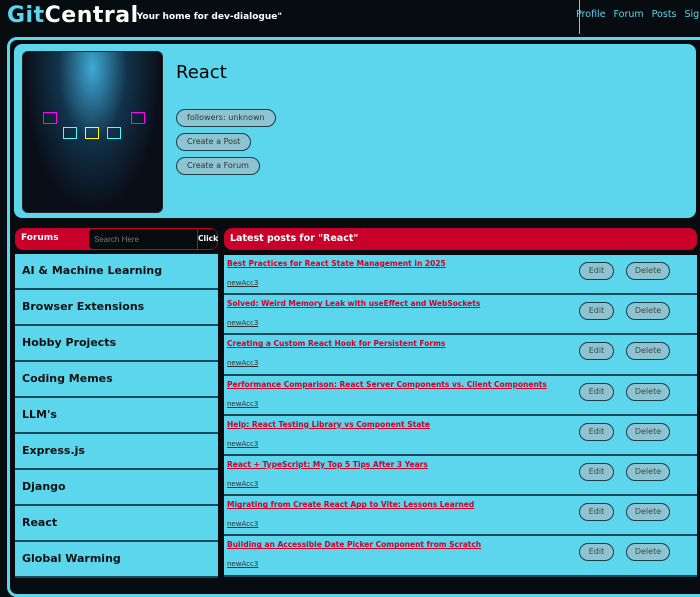 The width and height of the screenshot is (700, 597). I want to click on logo: GitCentral, so click(73, 15).